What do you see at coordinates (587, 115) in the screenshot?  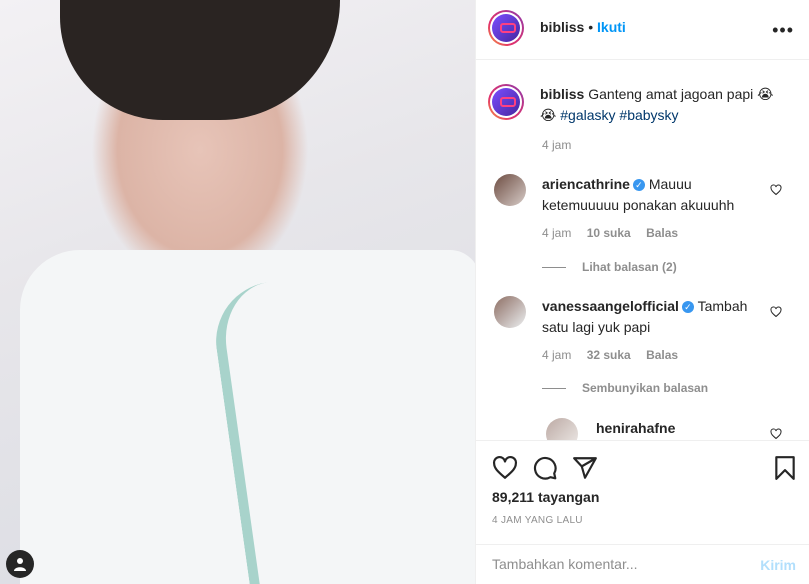 I see `hashtag-galasky: #galasky` at bounding box center [587, 115].